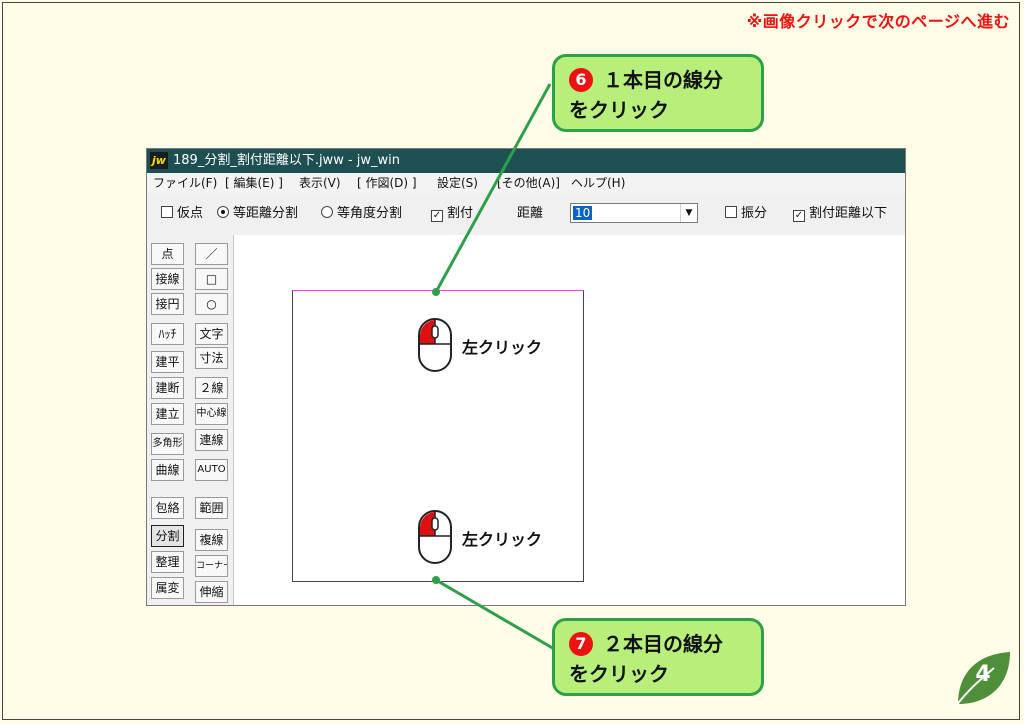 Image resolution: width=1024 pixels, height=724 pixels. I want to click on page-number: 4, so click(983, 674).